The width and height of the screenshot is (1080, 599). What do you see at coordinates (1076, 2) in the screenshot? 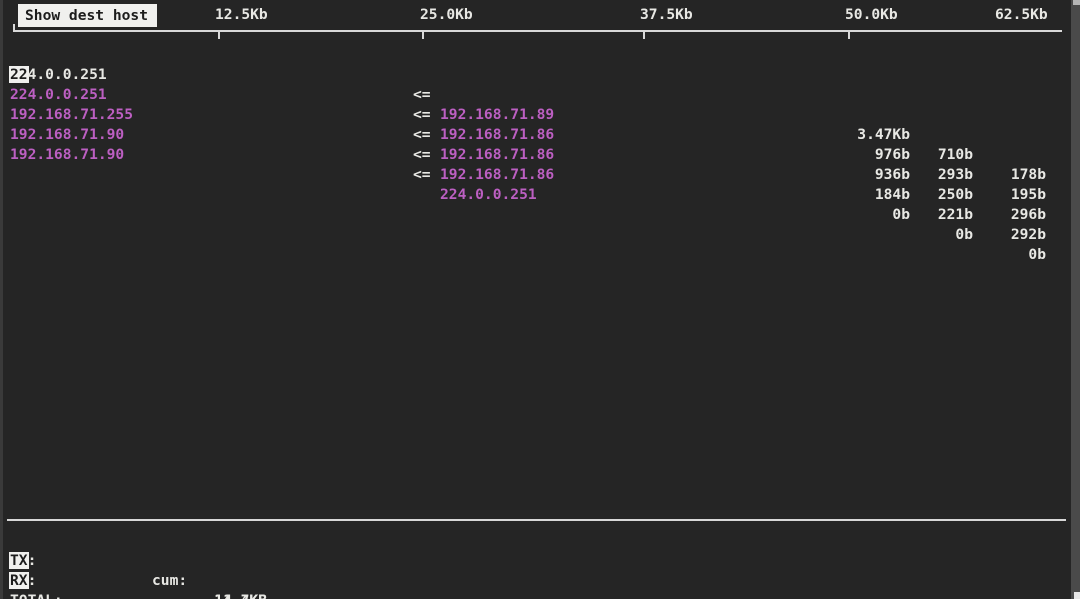
I see `scrollbar-top-cap` at bounding box center [1076, 2].